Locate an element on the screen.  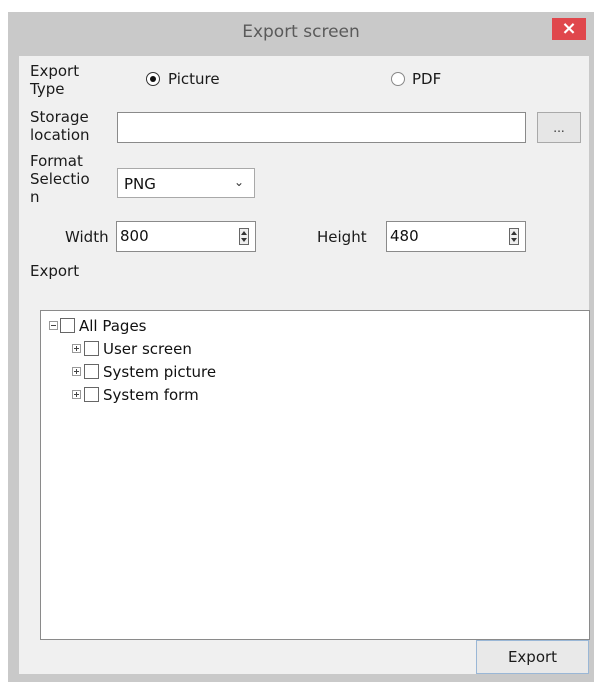
export-type-label-line2: Type is located at coordinates (47, 89).